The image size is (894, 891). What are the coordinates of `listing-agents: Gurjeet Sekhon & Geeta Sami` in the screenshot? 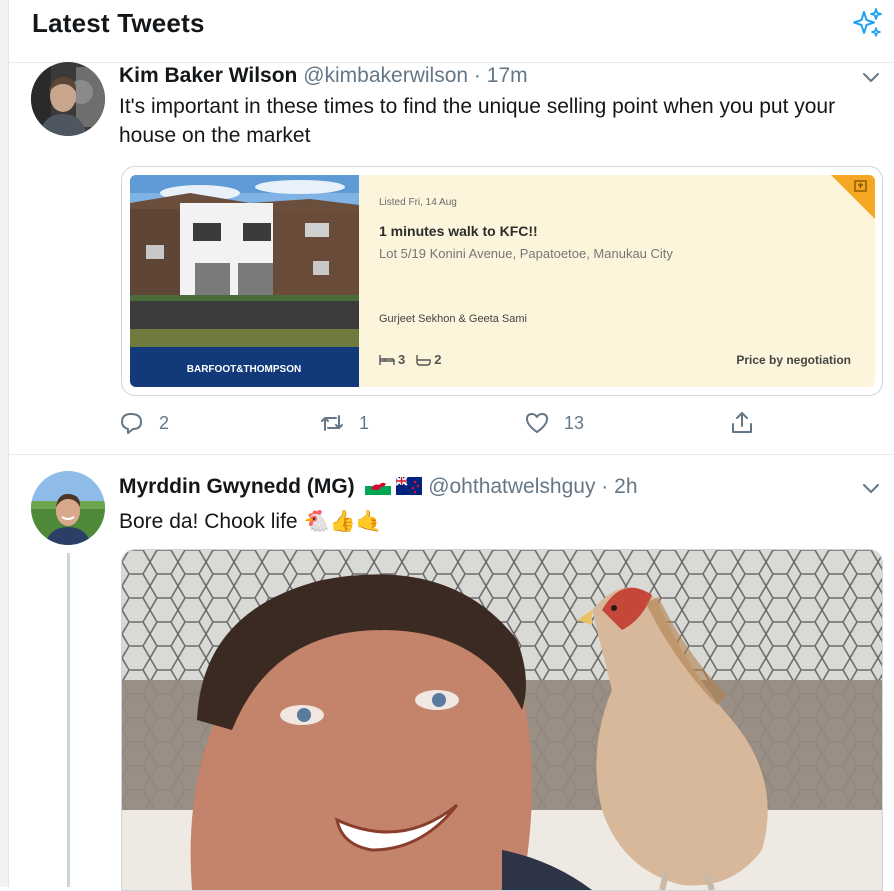 It's located at (453, 319).